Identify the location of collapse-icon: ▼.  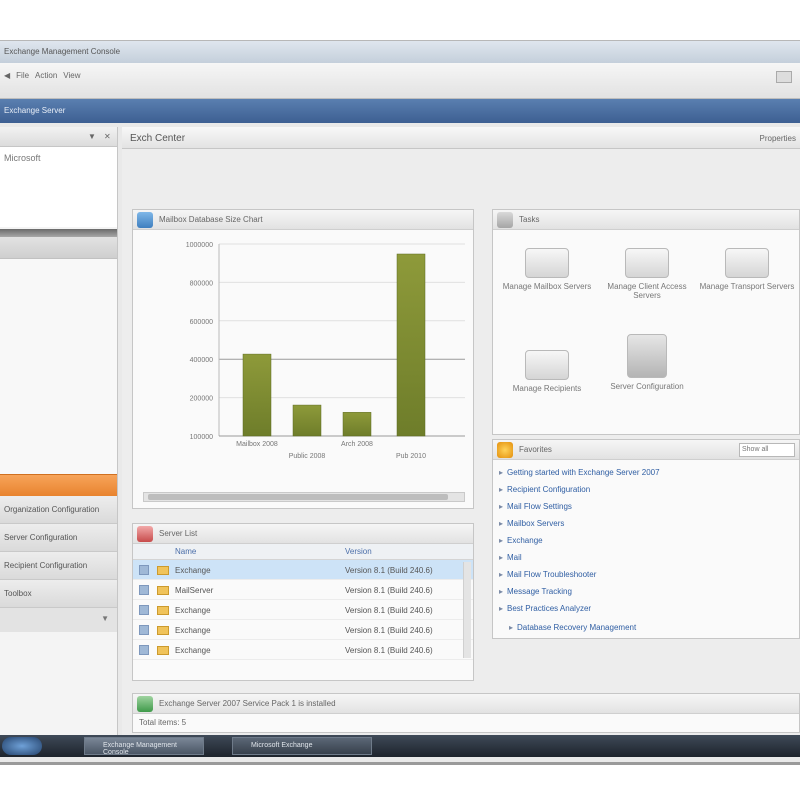
(92, 136).